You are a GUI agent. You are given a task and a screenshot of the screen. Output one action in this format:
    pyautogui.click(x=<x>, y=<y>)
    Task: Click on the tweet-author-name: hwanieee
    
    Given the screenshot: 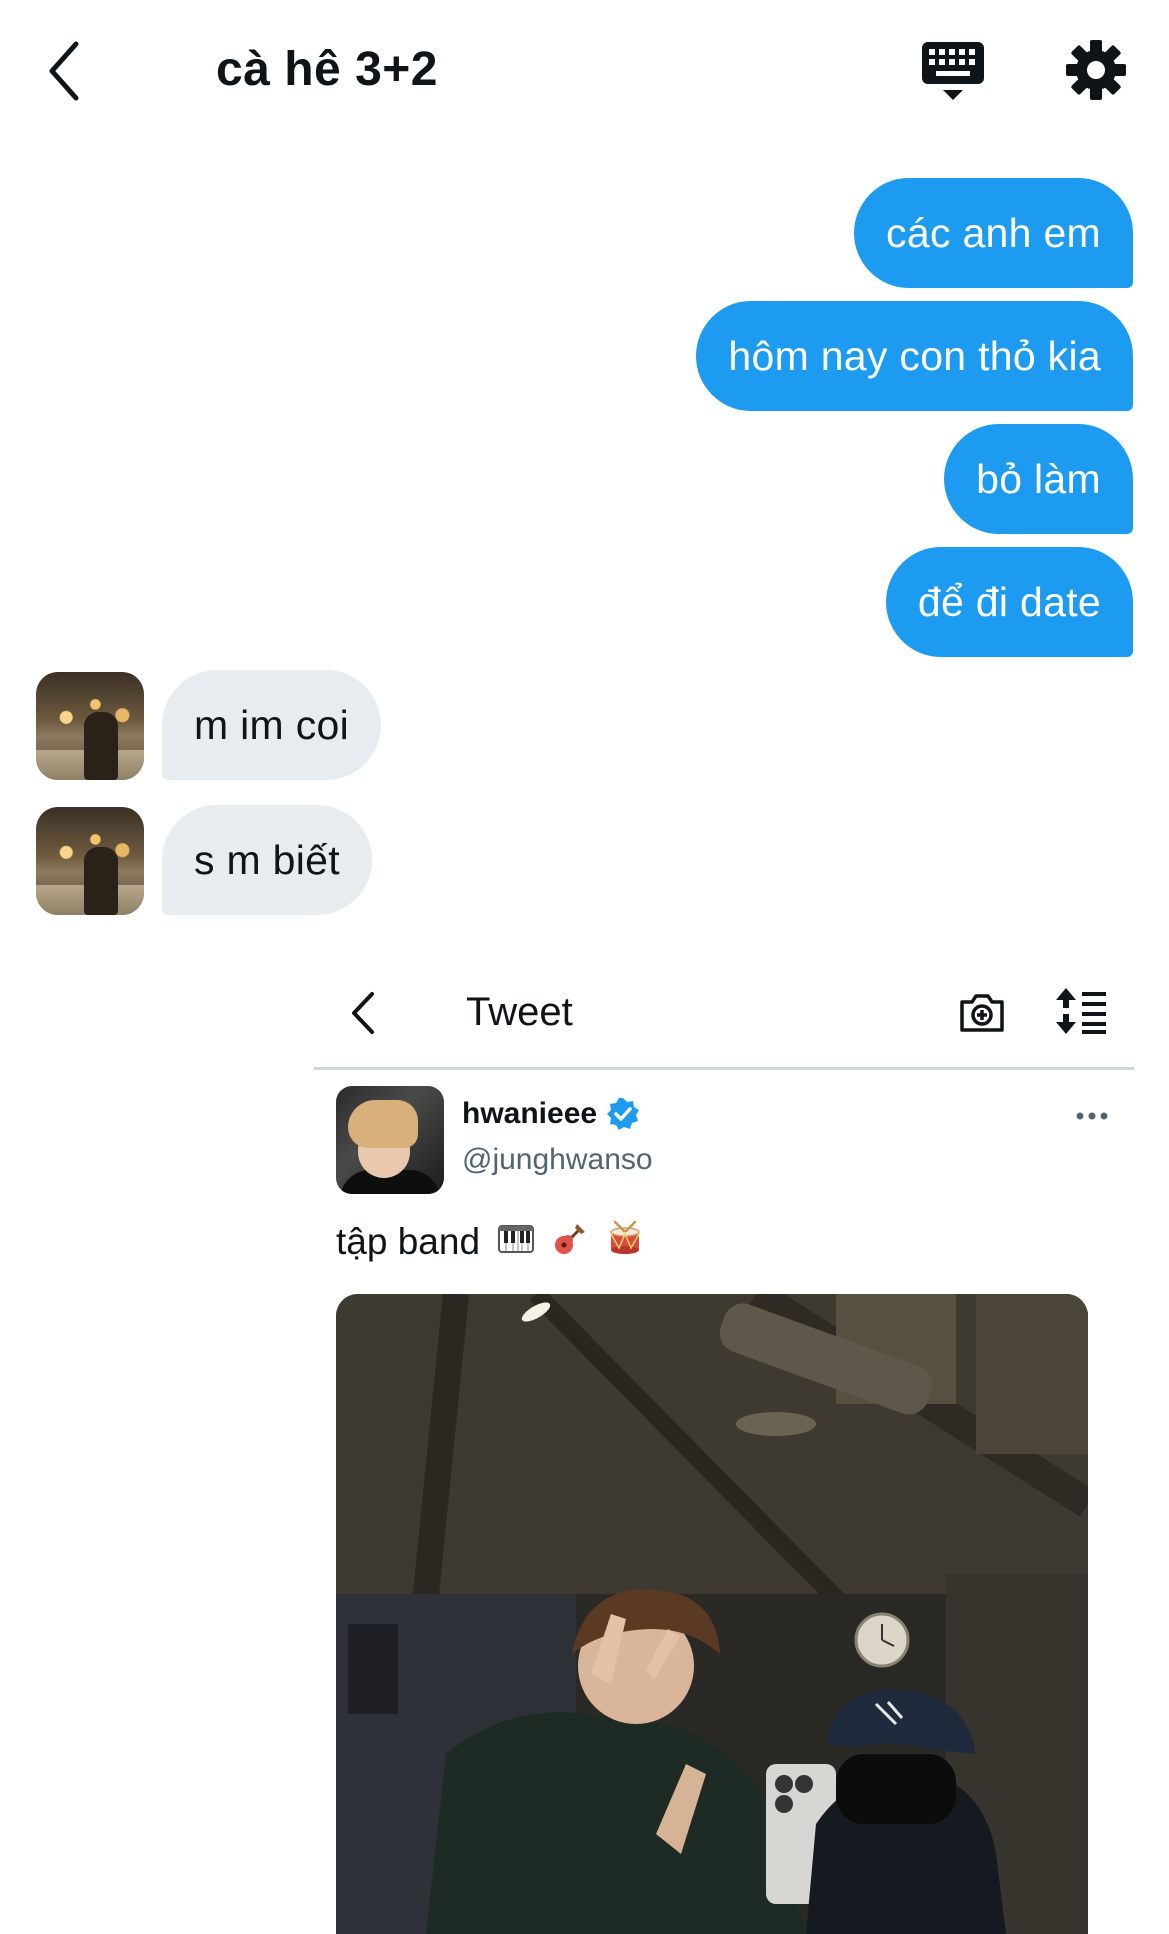 What is the action you would take?
    pyautogui.click(x=530, y=1113)
    